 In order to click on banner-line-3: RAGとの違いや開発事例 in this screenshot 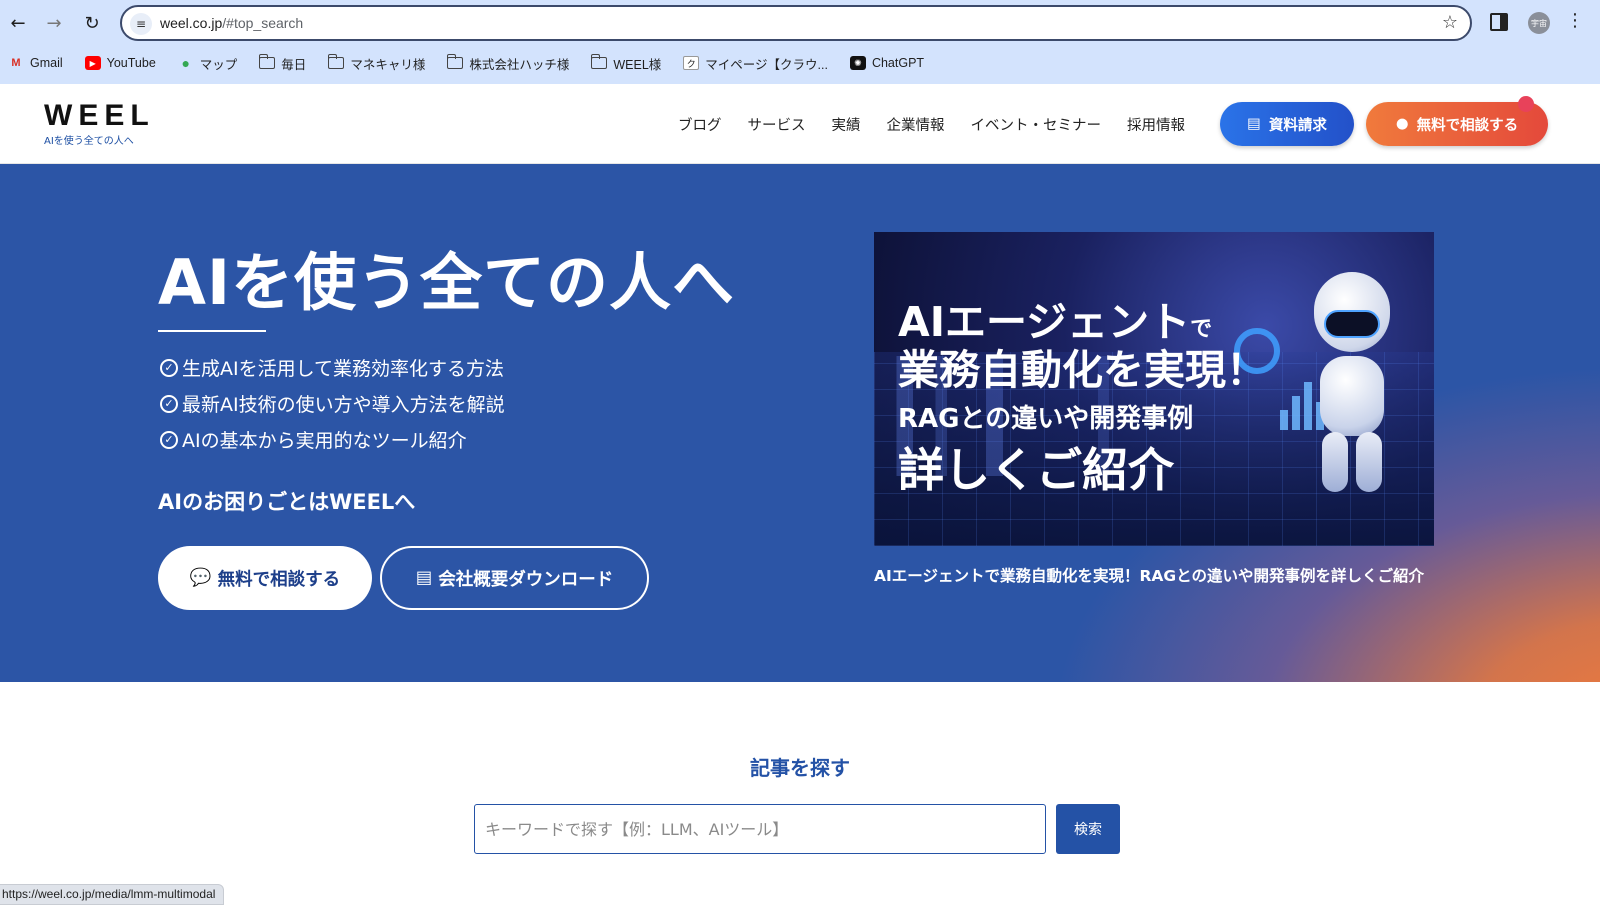, I will do `click(1046, 419)`.